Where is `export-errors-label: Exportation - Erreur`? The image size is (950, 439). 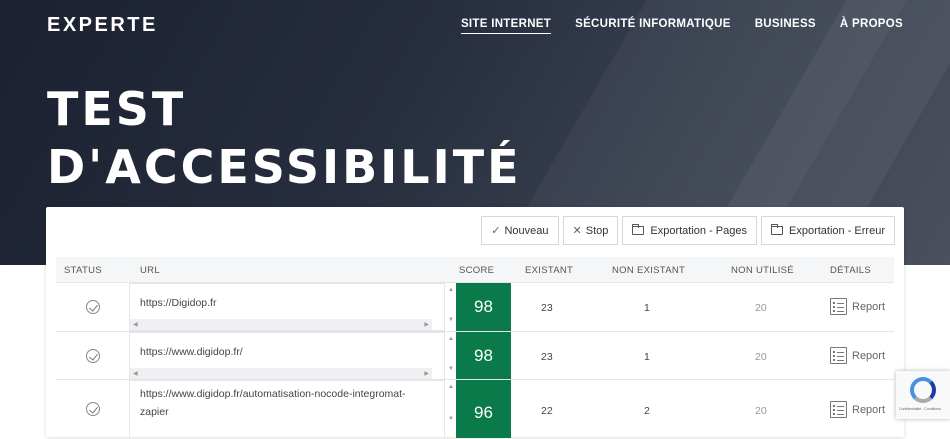
export-errors-label: Exportation - Erreur is located at coordinates (837, 230).